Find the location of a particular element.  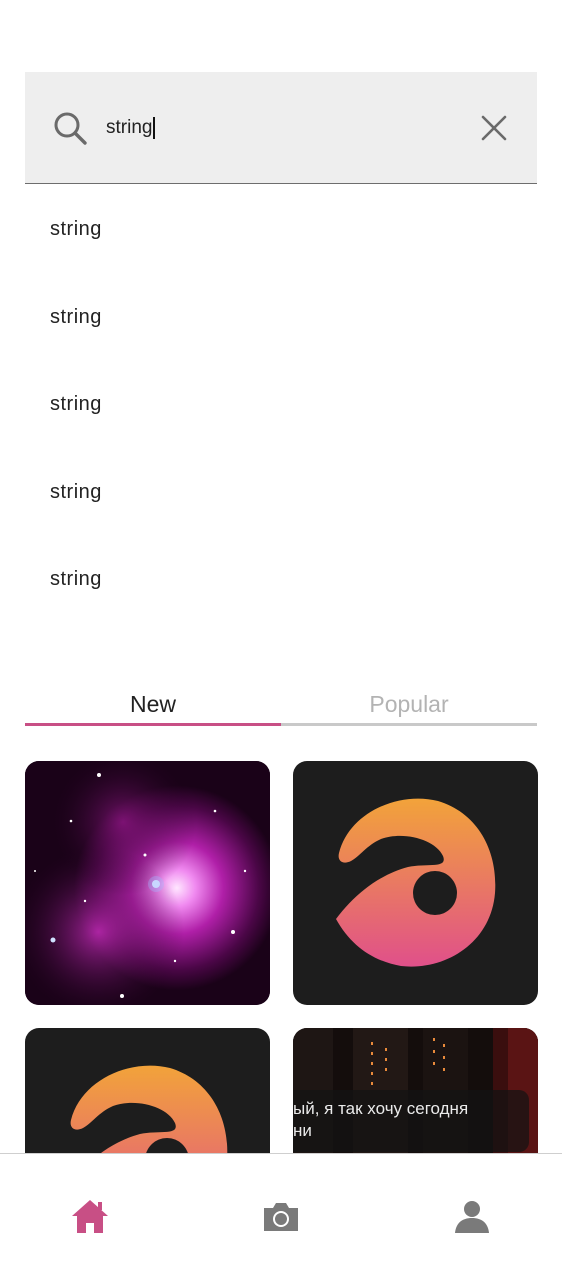

profile-icon is located at coordinates (472, 1217).